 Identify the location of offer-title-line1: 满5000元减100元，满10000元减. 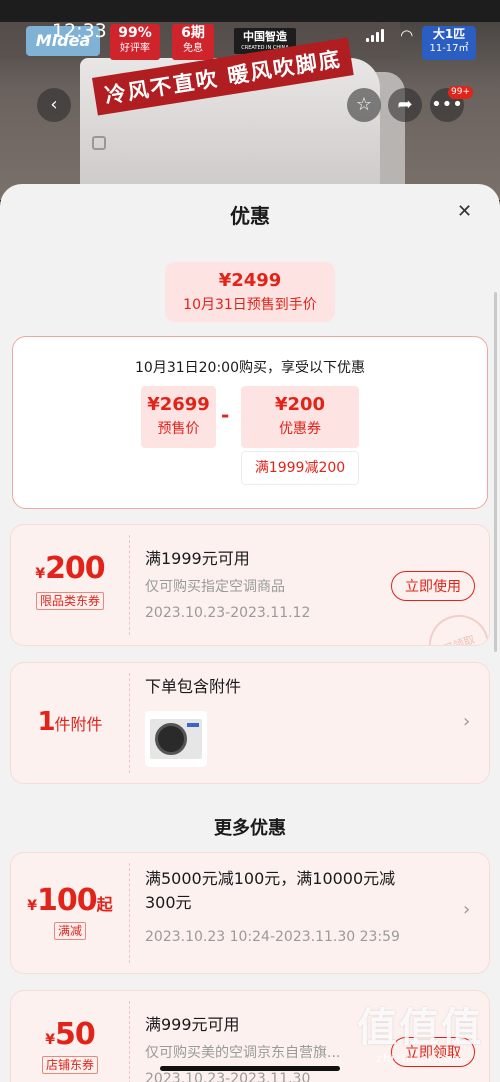
(270, 878).